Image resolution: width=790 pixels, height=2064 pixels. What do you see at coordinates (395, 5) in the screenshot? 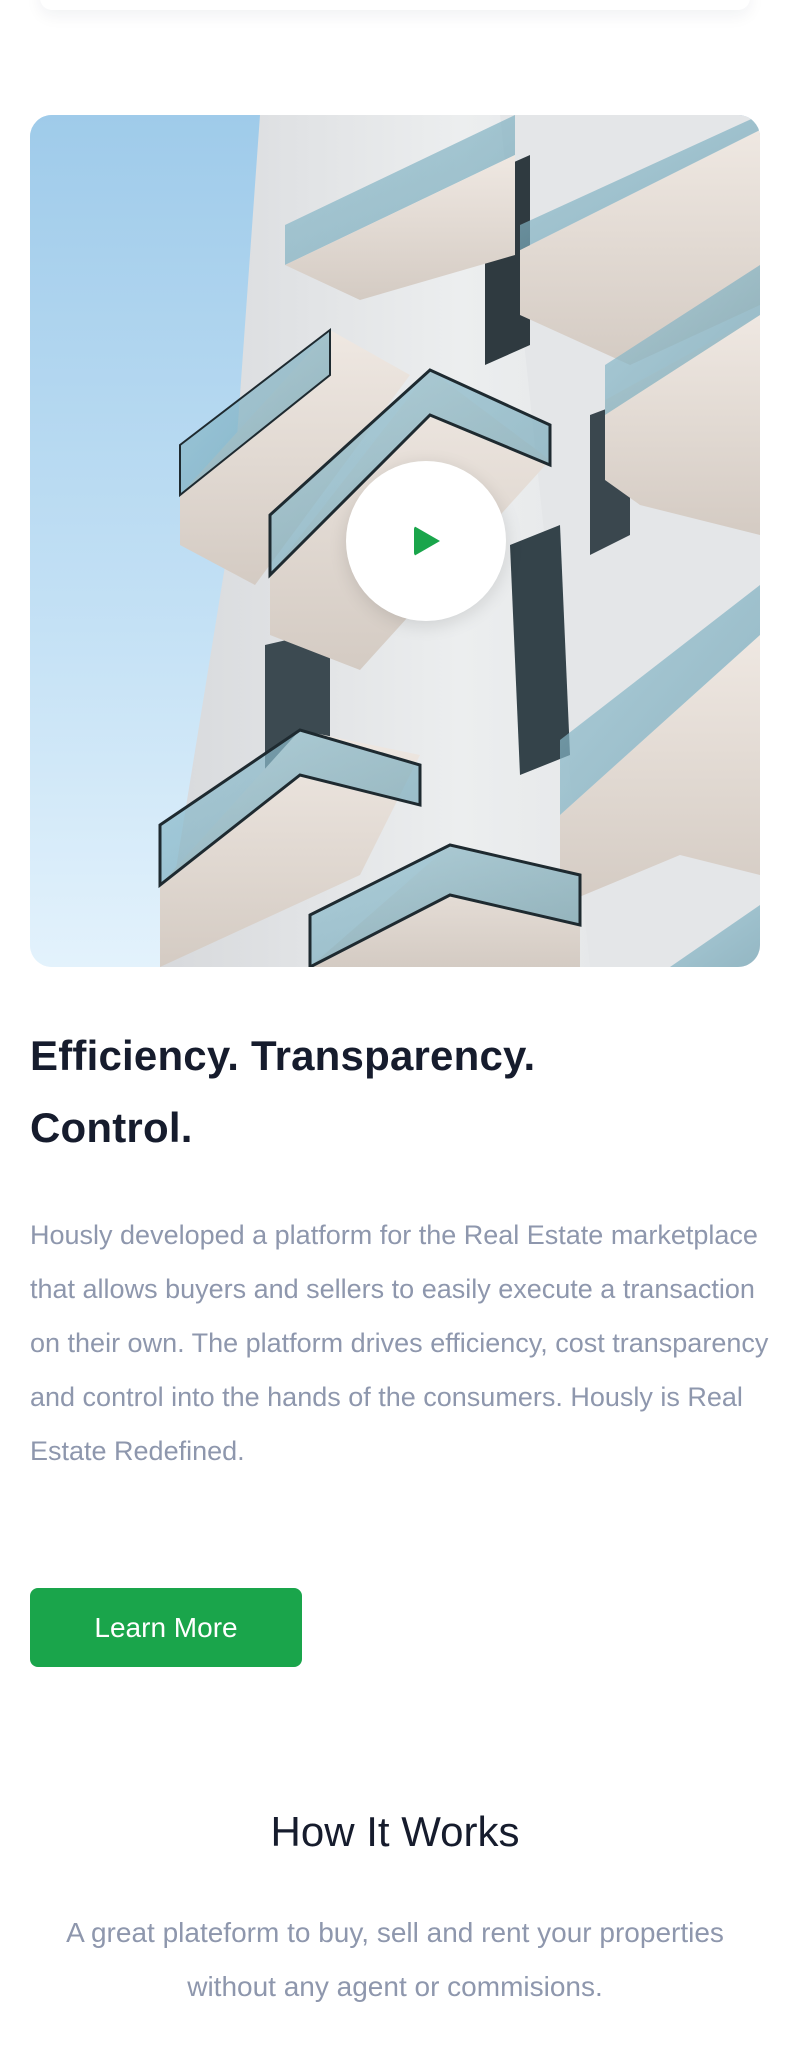
I see `previous-section-card-edge` at bounding box center [395, 5].